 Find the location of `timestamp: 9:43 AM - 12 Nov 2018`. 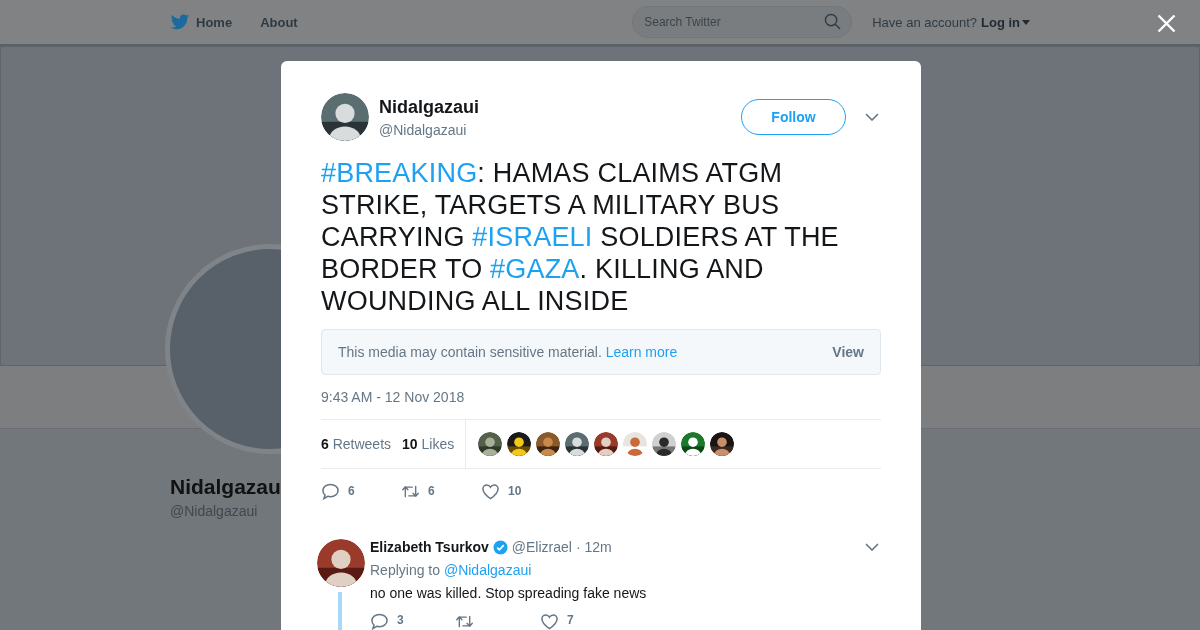

timestamp: 9:43 AM - 12 Nov 2018 is located at coordinates (393, 397).